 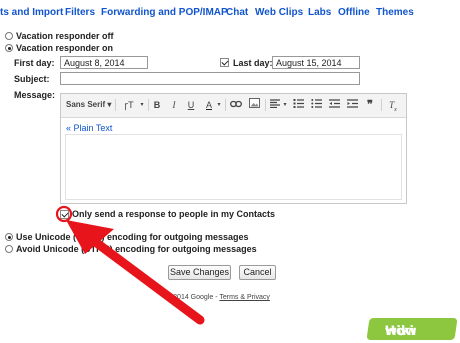 I want to click on cancel-button: Cancel, so click(x=257, y=272).